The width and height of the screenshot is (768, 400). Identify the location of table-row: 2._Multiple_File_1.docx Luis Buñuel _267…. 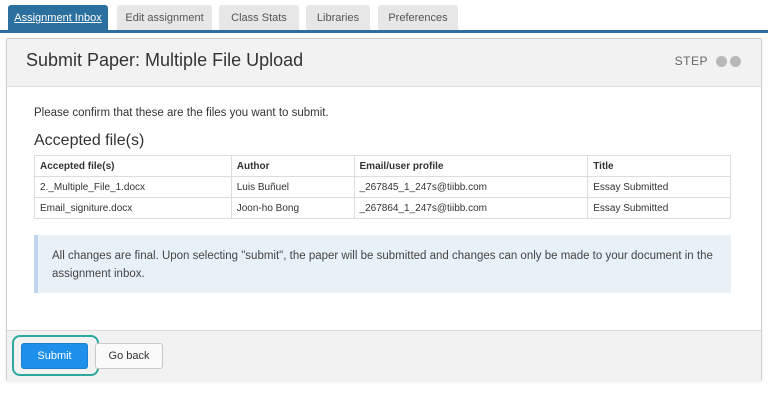
(382, 187).